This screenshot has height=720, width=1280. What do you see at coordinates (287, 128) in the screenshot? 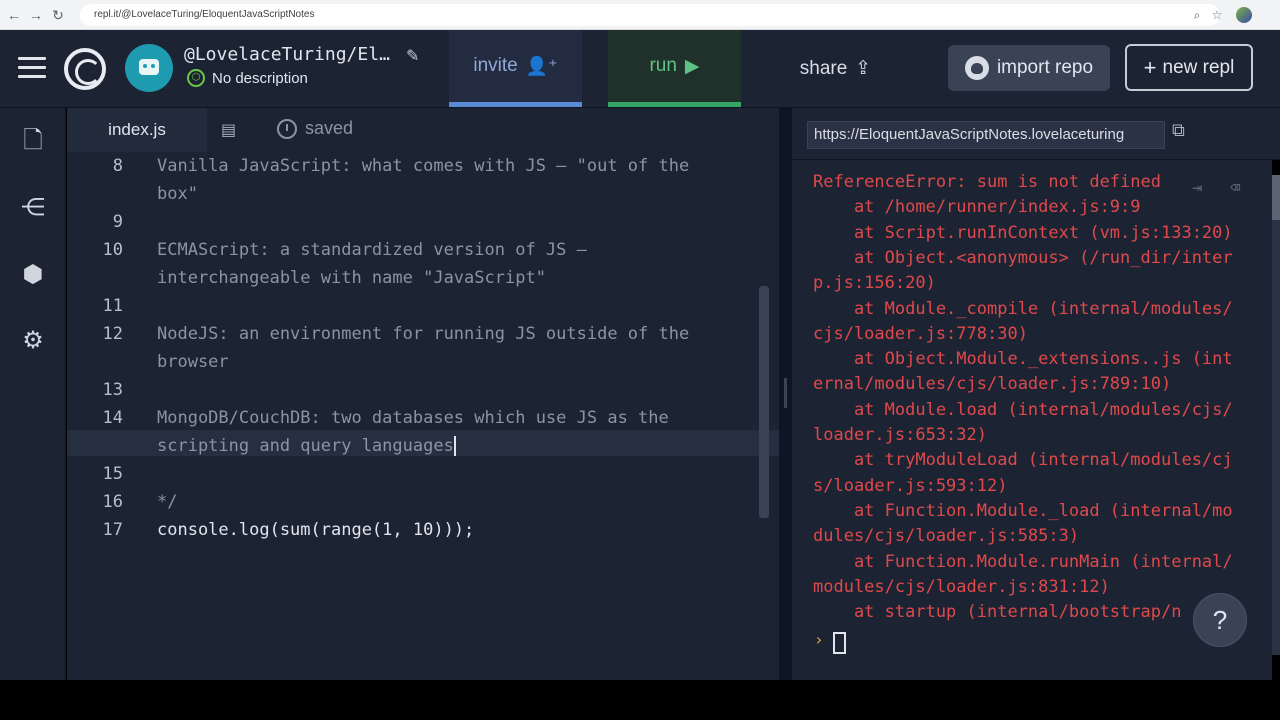
I see `history-icon` at bounding box center [287, 128].